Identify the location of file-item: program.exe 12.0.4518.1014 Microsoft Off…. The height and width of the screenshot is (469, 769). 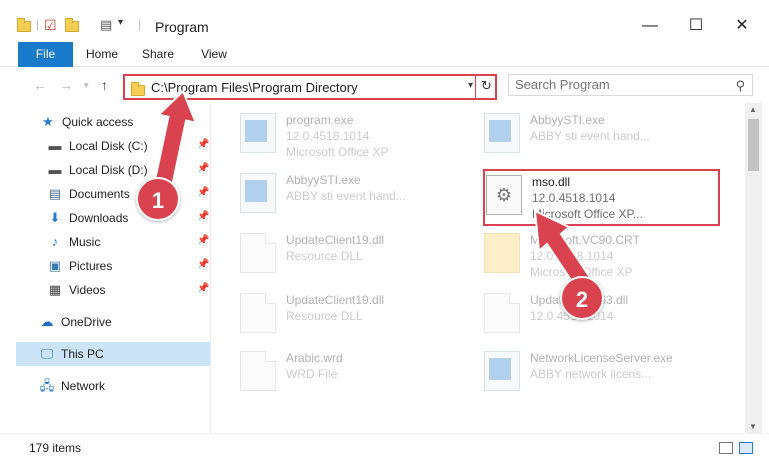
(360, 134).